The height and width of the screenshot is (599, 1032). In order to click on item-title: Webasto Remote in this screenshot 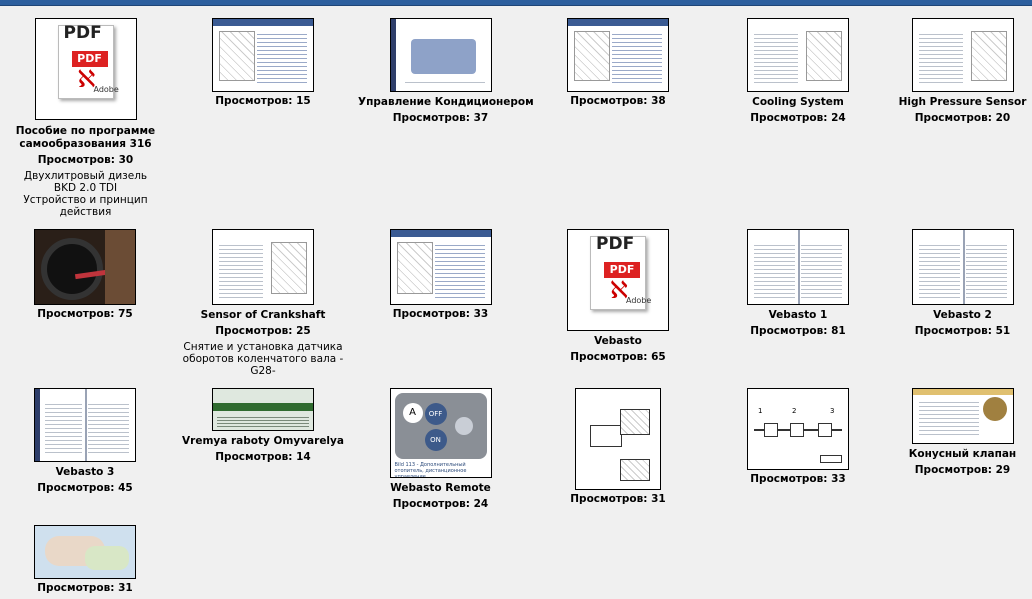, I will do `click(440, 488)`.